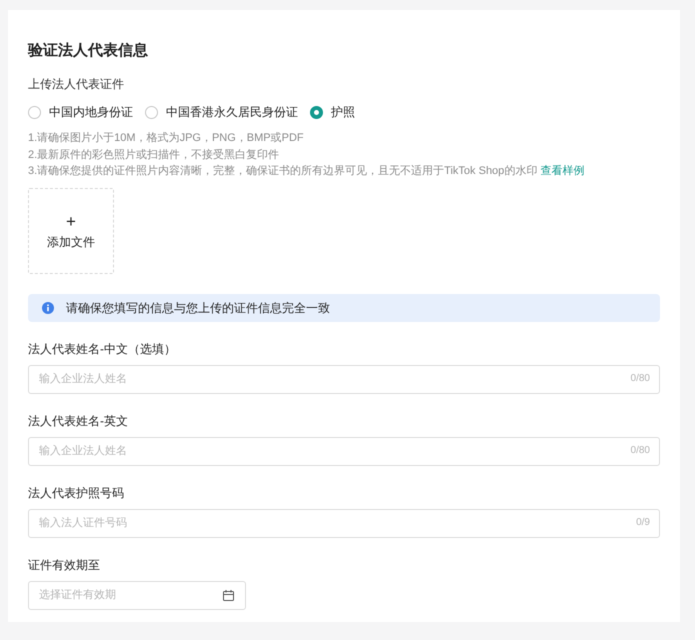 The image size is (695, 640). What do you see at coordinates (78, 420) in the screenshot?
I see `field-label: 法人代表姓名-英文` at bounding box center [78, 420].